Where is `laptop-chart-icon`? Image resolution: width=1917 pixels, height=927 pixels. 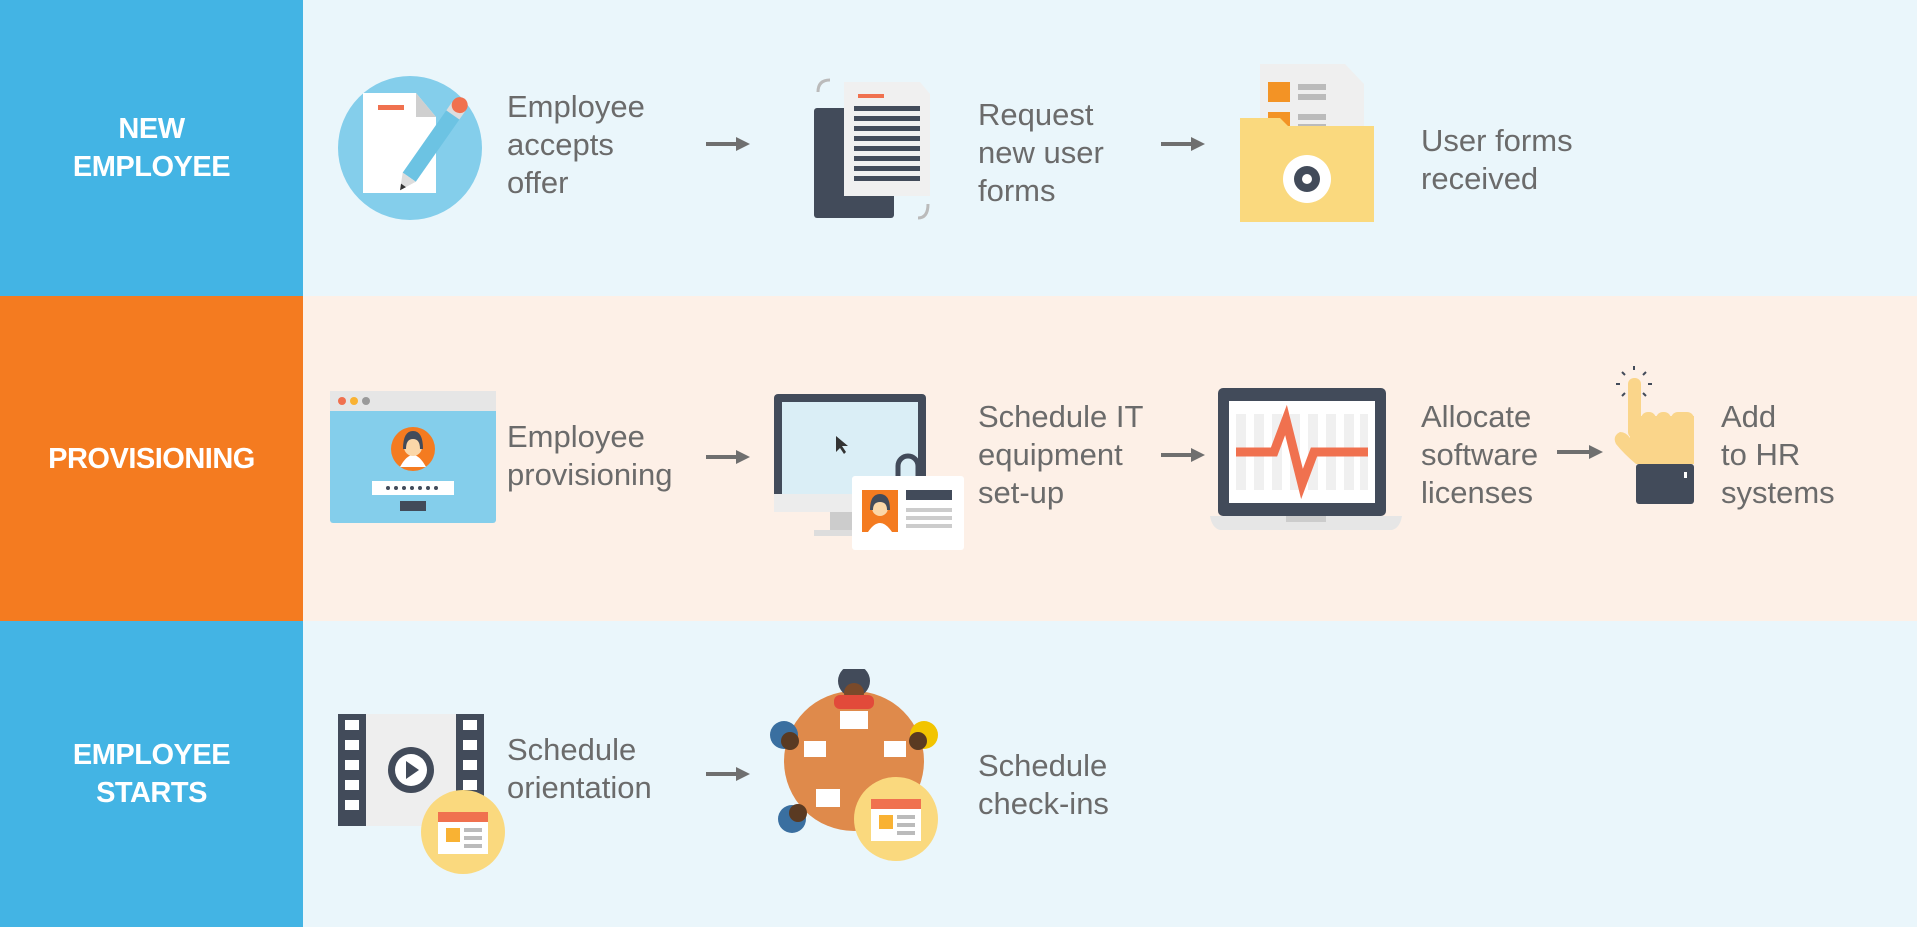
laptop-chart-icon is located at coordinates (1306, 459).